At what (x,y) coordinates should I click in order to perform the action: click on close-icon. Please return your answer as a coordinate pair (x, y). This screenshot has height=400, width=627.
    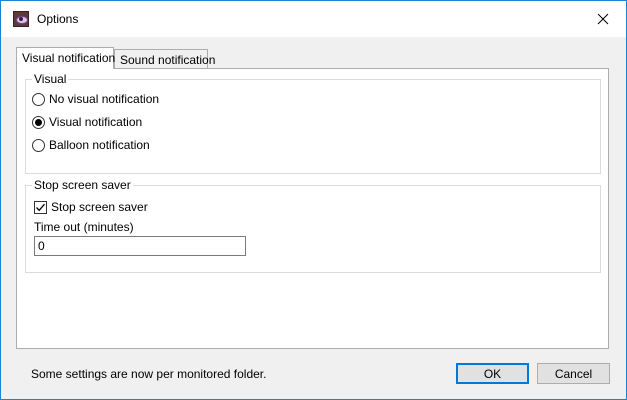
    Looking at the image, I should click on (603, 19).